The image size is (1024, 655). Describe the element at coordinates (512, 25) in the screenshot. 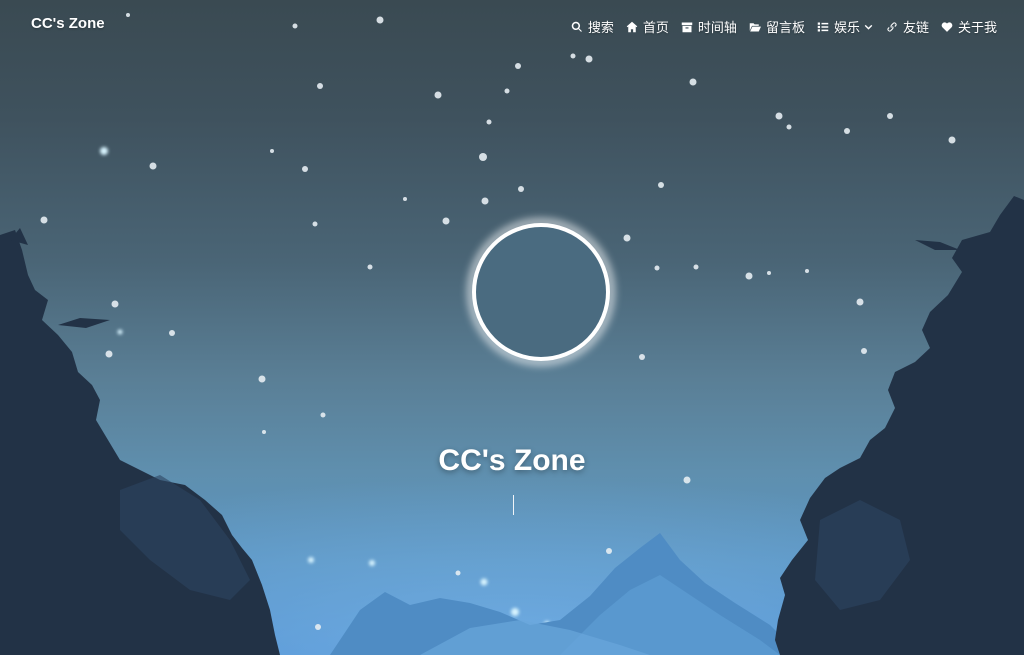

I see `top-navbar: CC's Zone 搜索 首页 时间轴 留言板 娱乐 友链 关于我` at that location.